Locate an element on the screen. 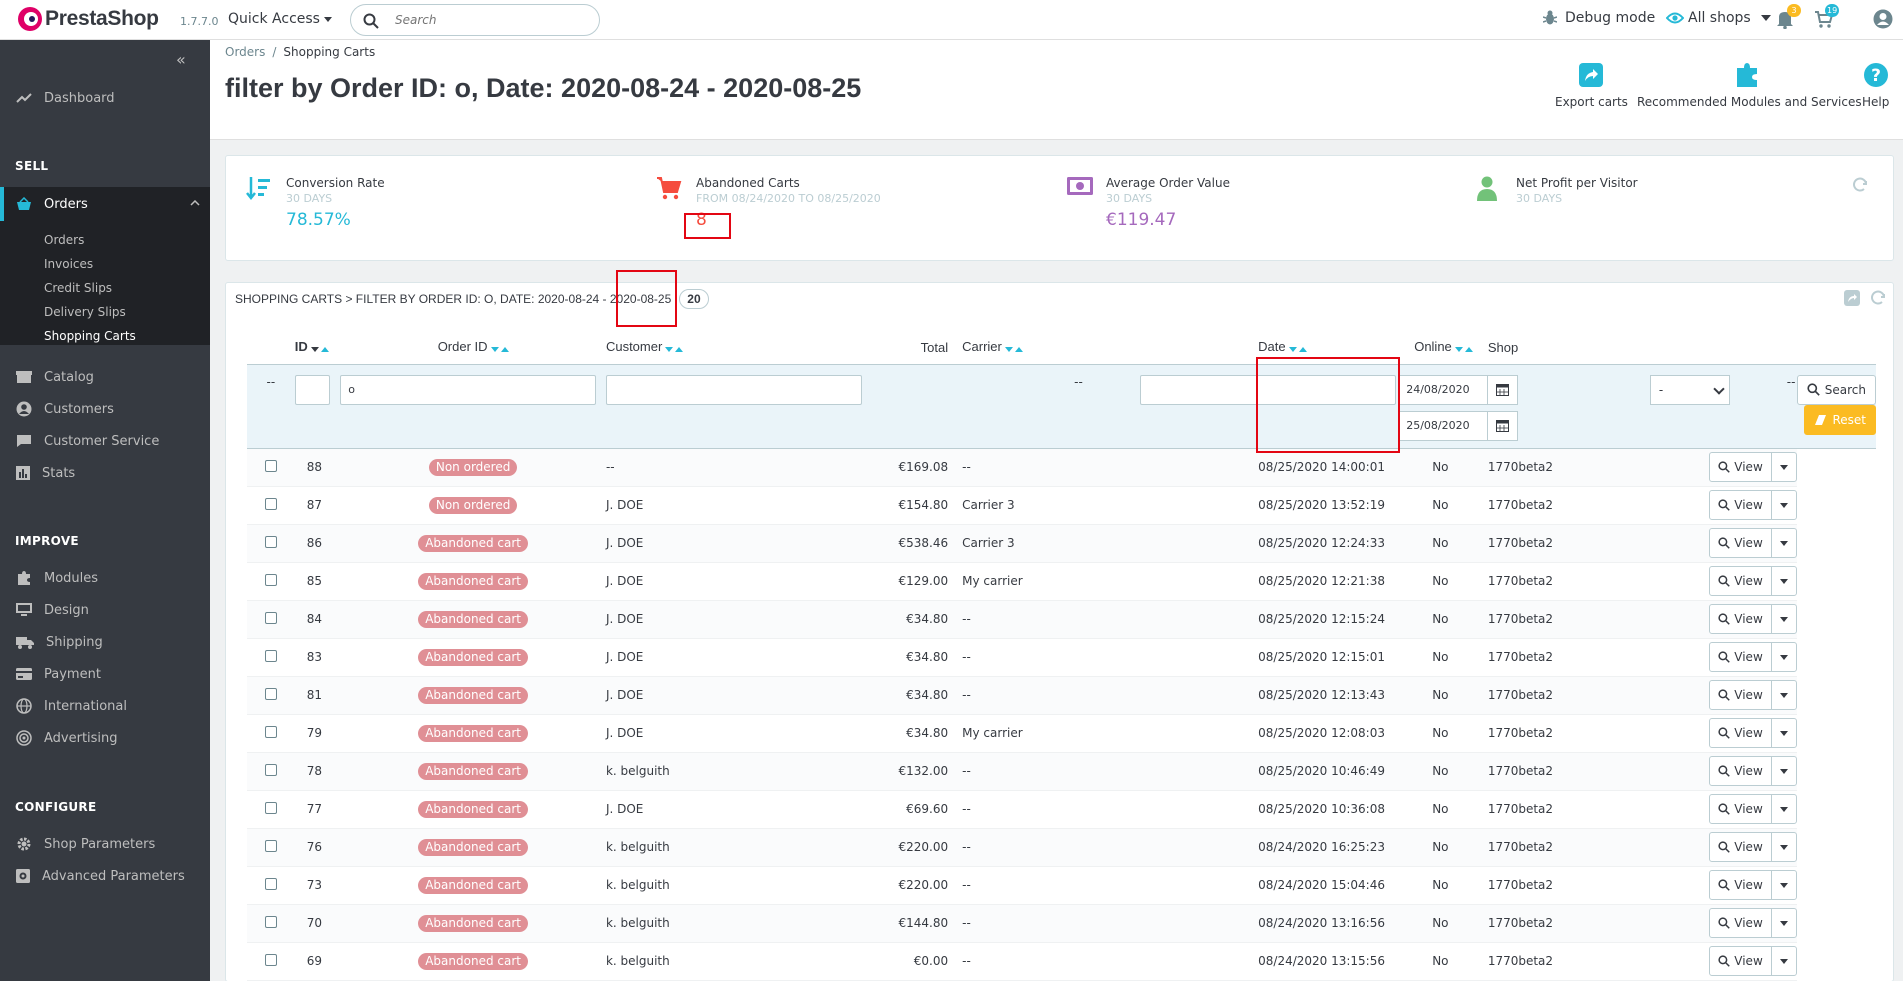 This screenshot has height=981, width=1903. column-header-customer: Customer is located at coordinates (681, 347).